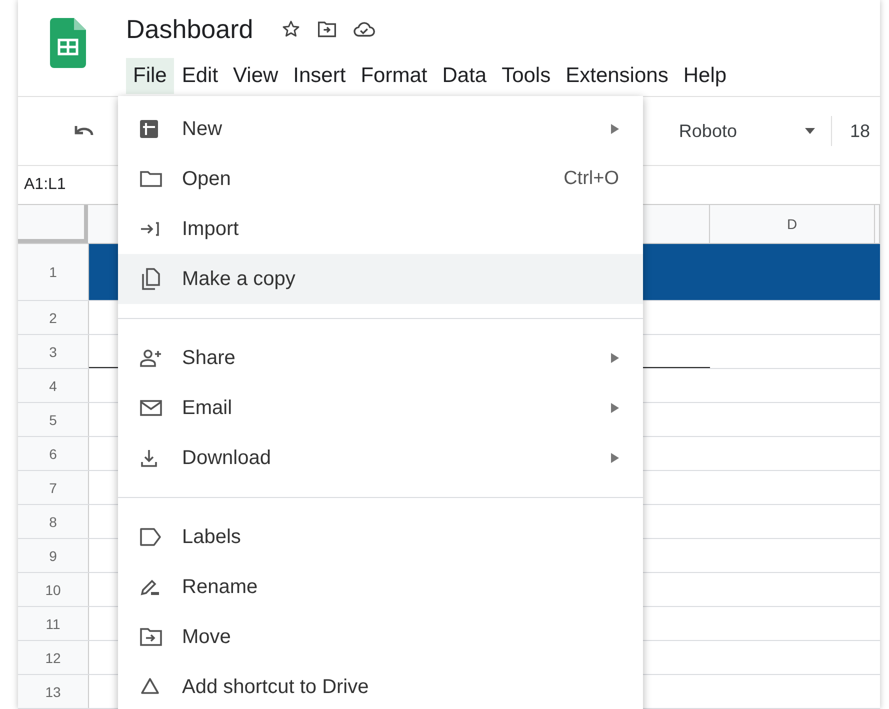 This screenshot has width=889, height=709. Describe the element at coordinates (190, 29) in the screenshot. I see `document-title: Dashboard` at that location.